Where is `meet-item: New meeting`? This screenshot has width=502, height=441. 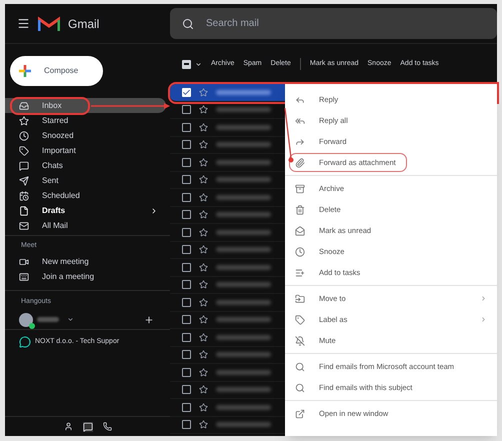 meet-item: New meeting is located at coordinates (87, 262).